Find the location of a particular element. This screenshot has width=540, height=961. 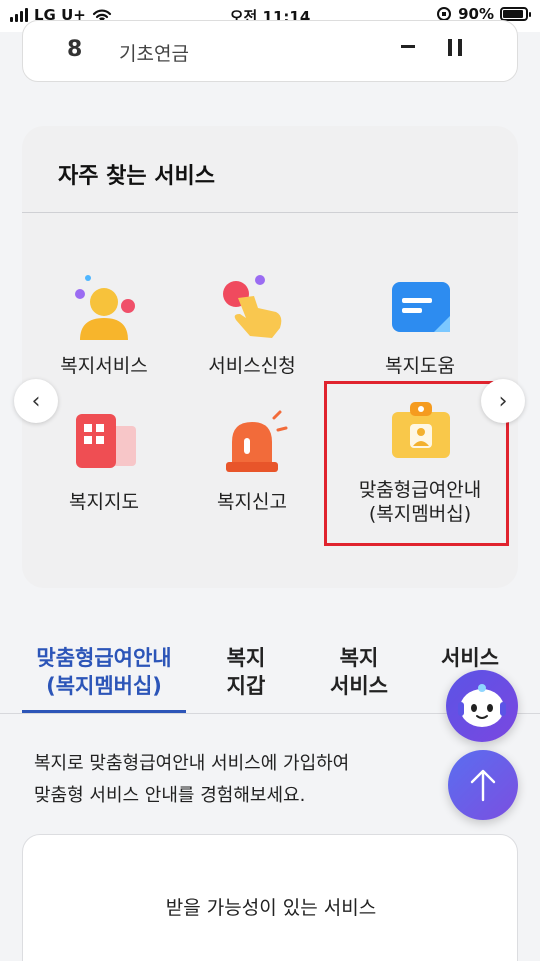

tap-apply-icon is located at coordinates (252, 310).